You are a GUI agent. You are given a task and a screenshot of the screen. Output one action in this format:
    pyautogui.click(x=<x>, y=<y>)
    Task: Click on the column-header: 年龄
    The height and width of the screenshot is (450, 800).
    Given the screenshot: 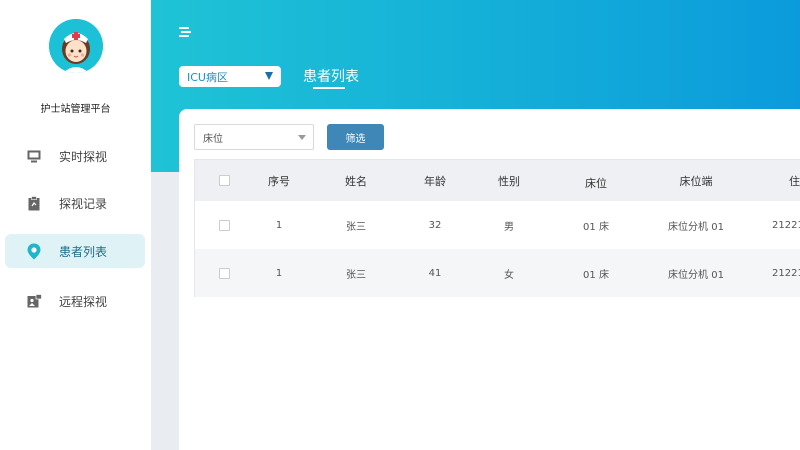 What is the action you would take?
    pyautogui.click(x=435, y=180)
    